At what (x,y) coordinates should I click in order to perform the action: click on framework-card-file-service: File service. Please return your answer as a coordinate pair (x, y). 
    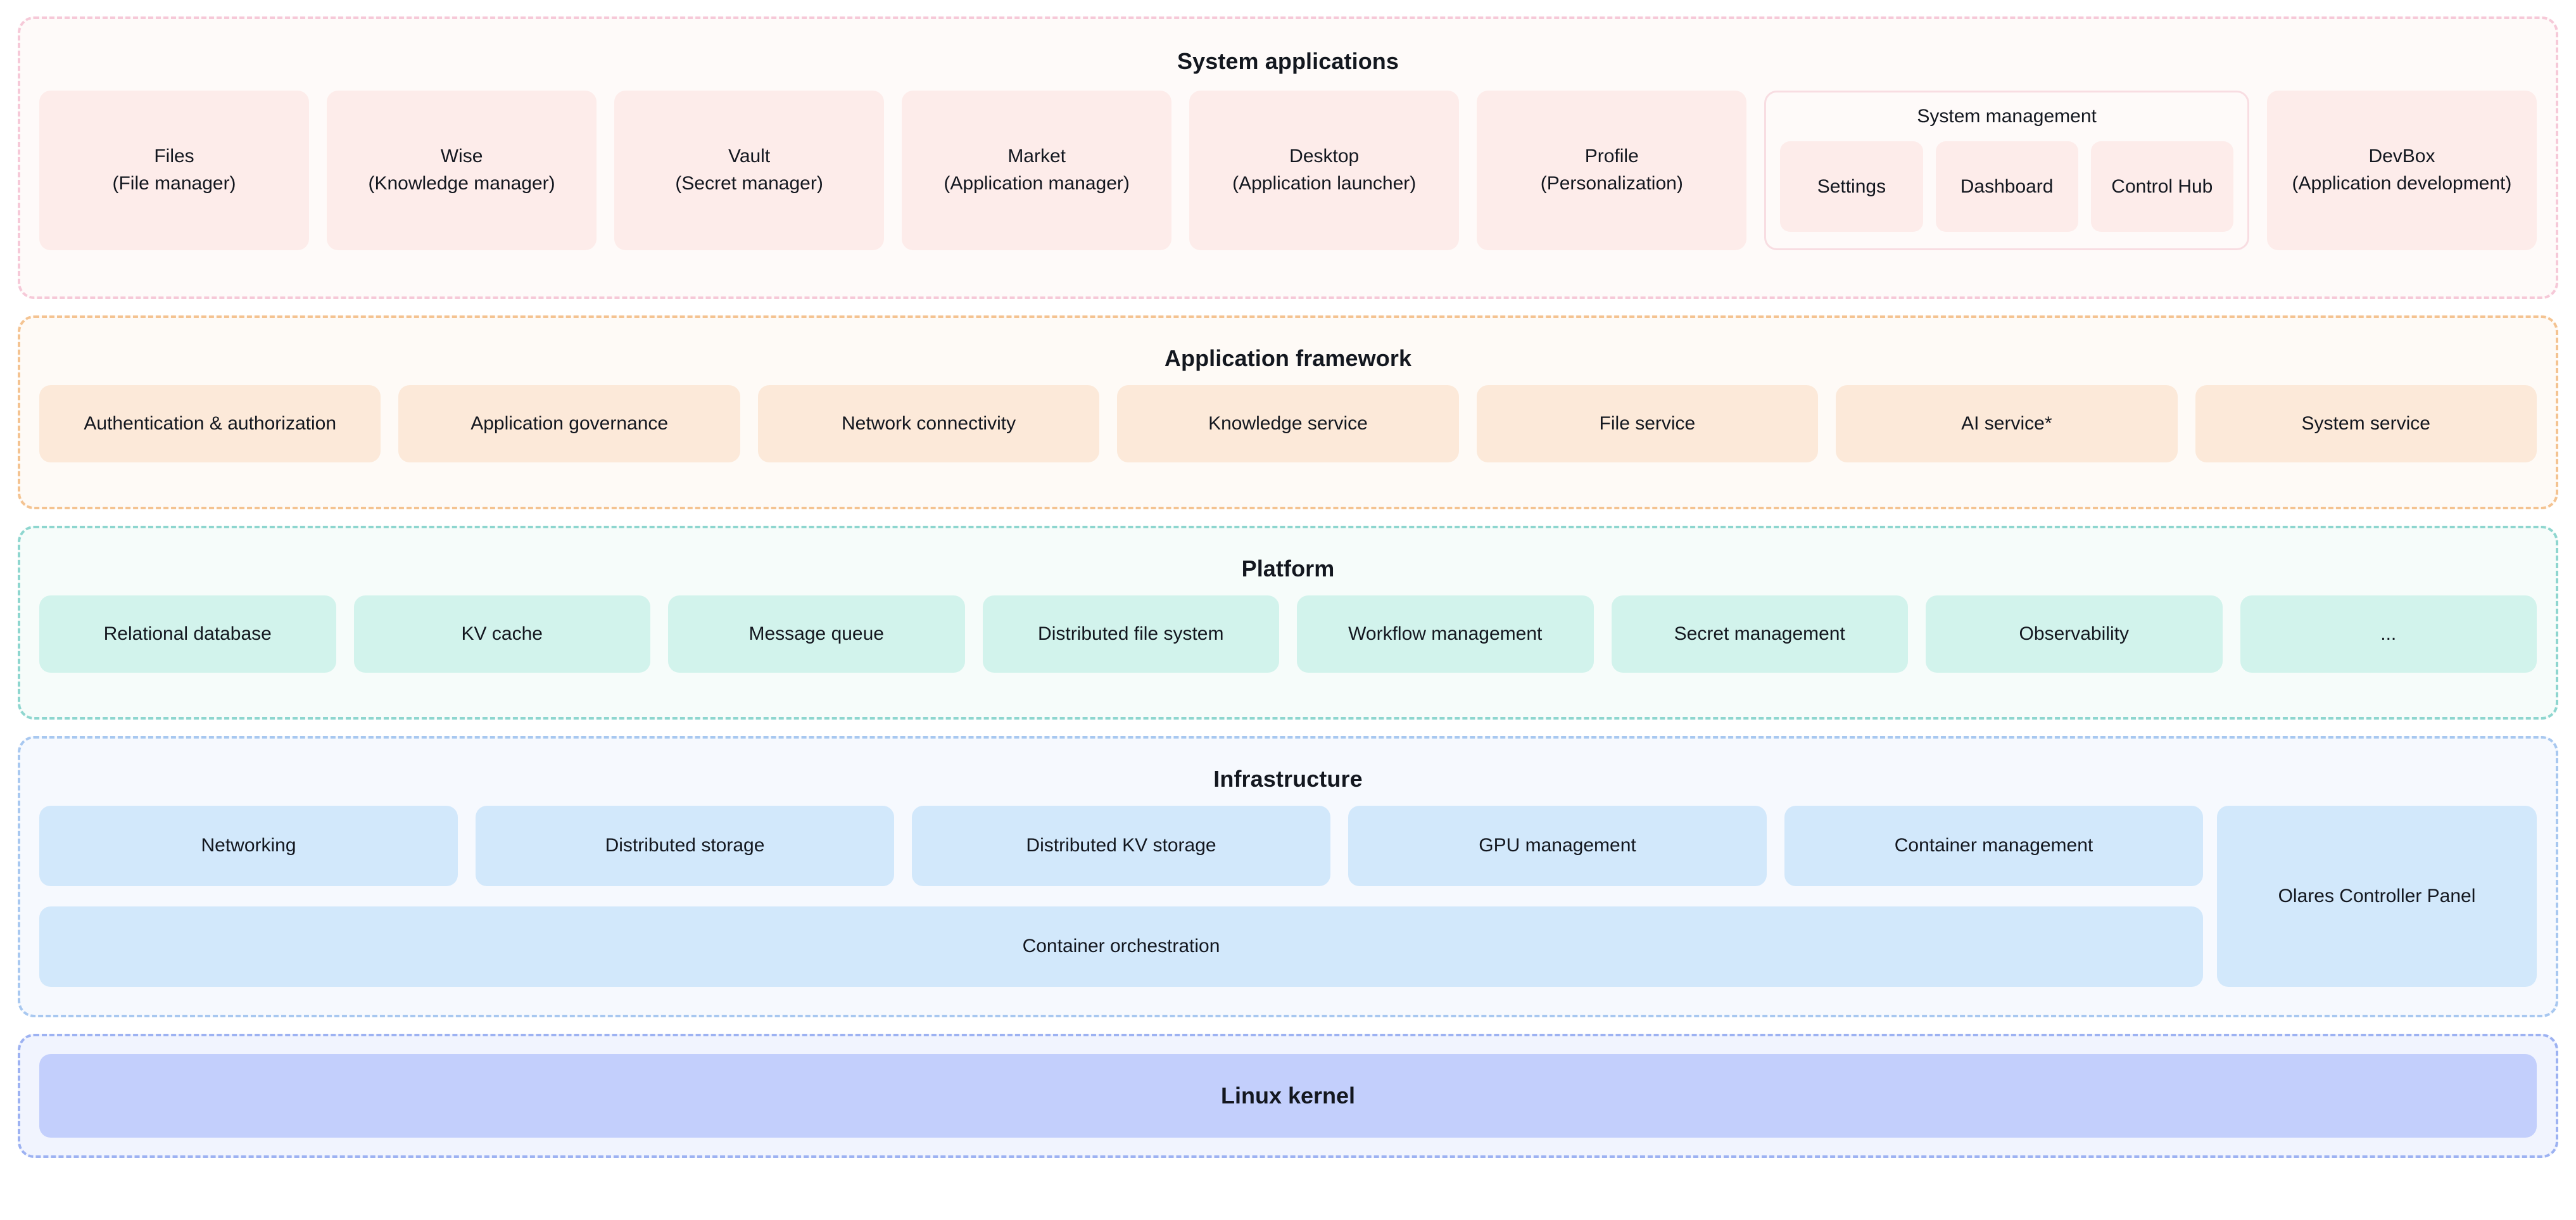
    Looking at the image, I should click on (1647, 423).